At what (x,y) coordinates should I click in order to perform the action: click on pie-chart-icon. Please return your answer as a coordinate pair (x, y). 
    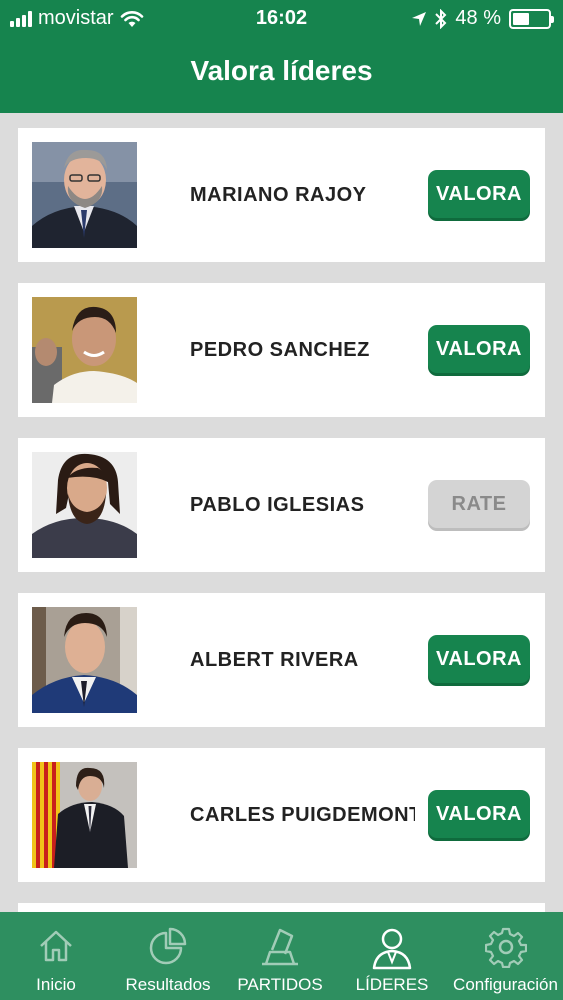
    Looking at the image, I should click on (168, 946).